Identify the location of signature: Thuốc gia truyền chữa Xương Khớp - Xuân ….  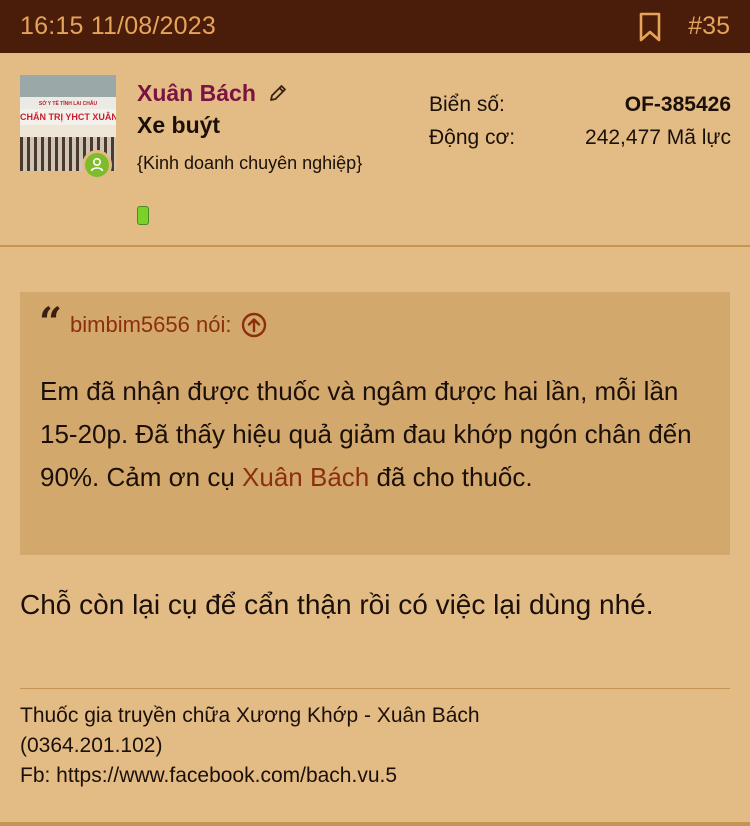
(375, 746).